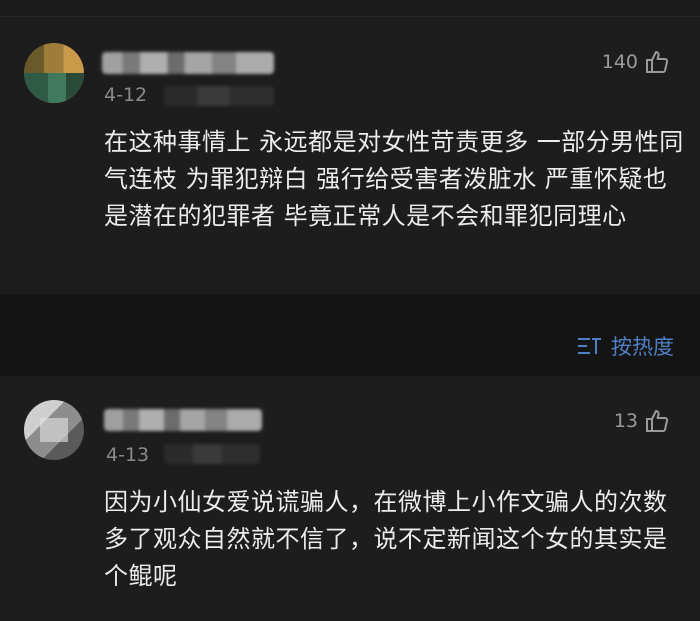  What do you see at coordinates (625, 421) in the screenshot?
I see `like-count: 13` at bounding box center [625, 421].